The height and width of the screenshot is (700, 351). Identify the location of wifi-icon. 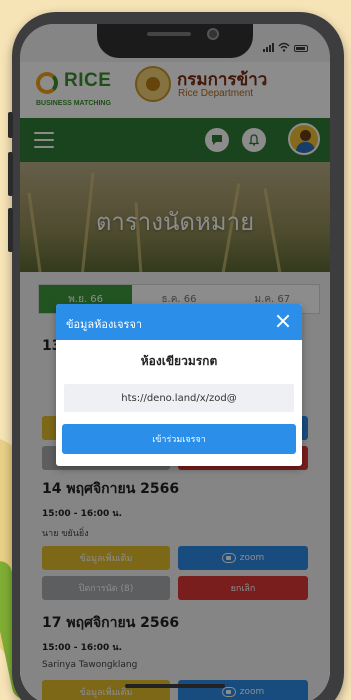
(284, 47).